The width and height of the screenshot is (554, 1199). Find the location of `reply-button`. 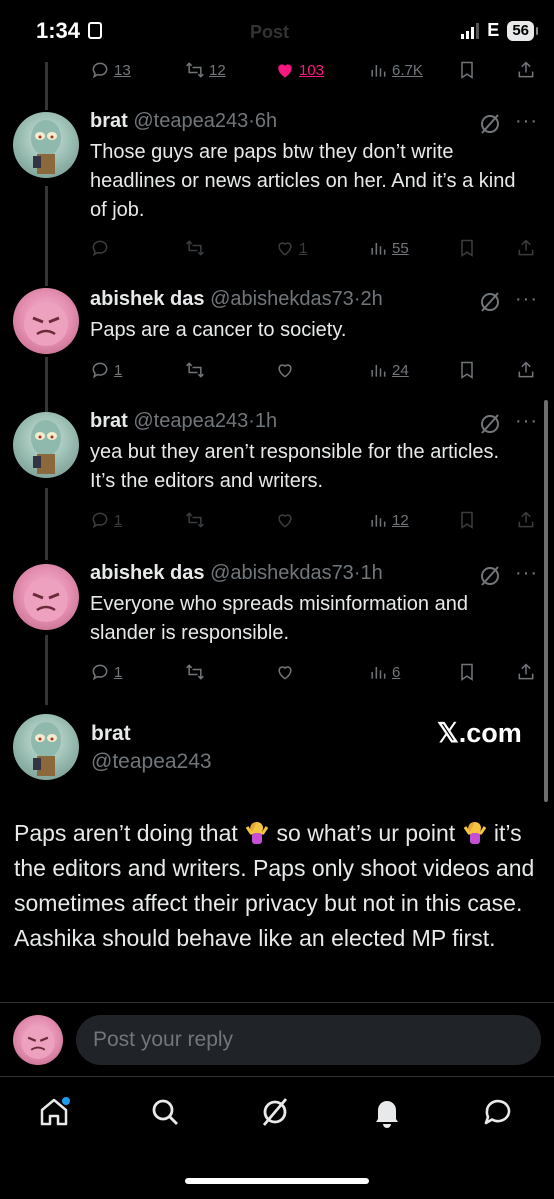

reply-button is located at coordinates (102, 248).